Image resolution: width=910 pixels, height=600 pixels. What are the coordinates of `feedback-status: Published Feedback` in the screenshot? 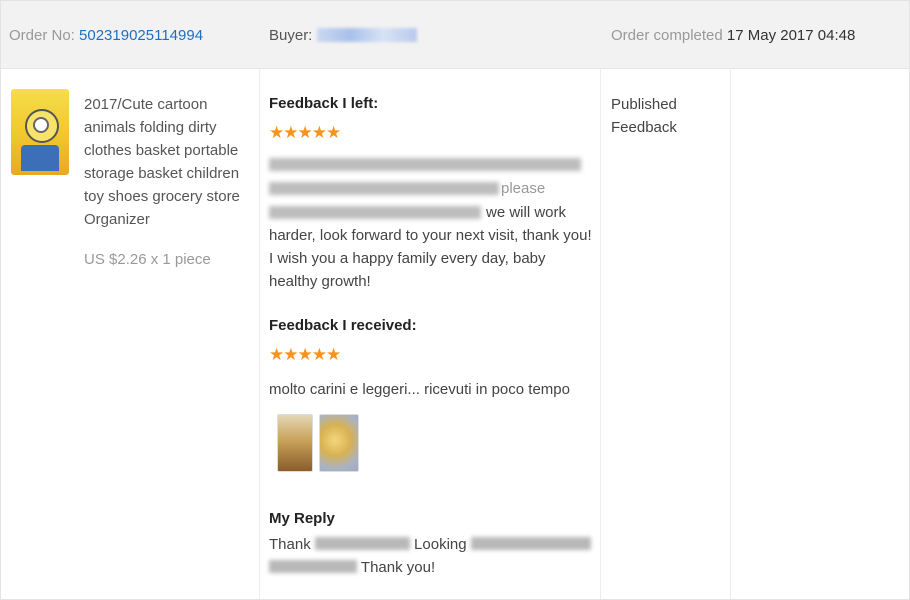 It's located at (661, 116).